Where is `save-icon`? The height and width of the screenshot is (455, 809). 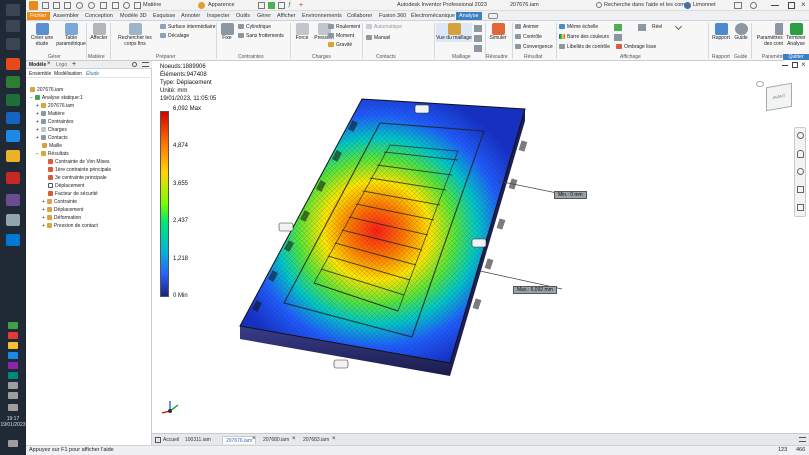
save-icon is located at coordinates (67, 5).